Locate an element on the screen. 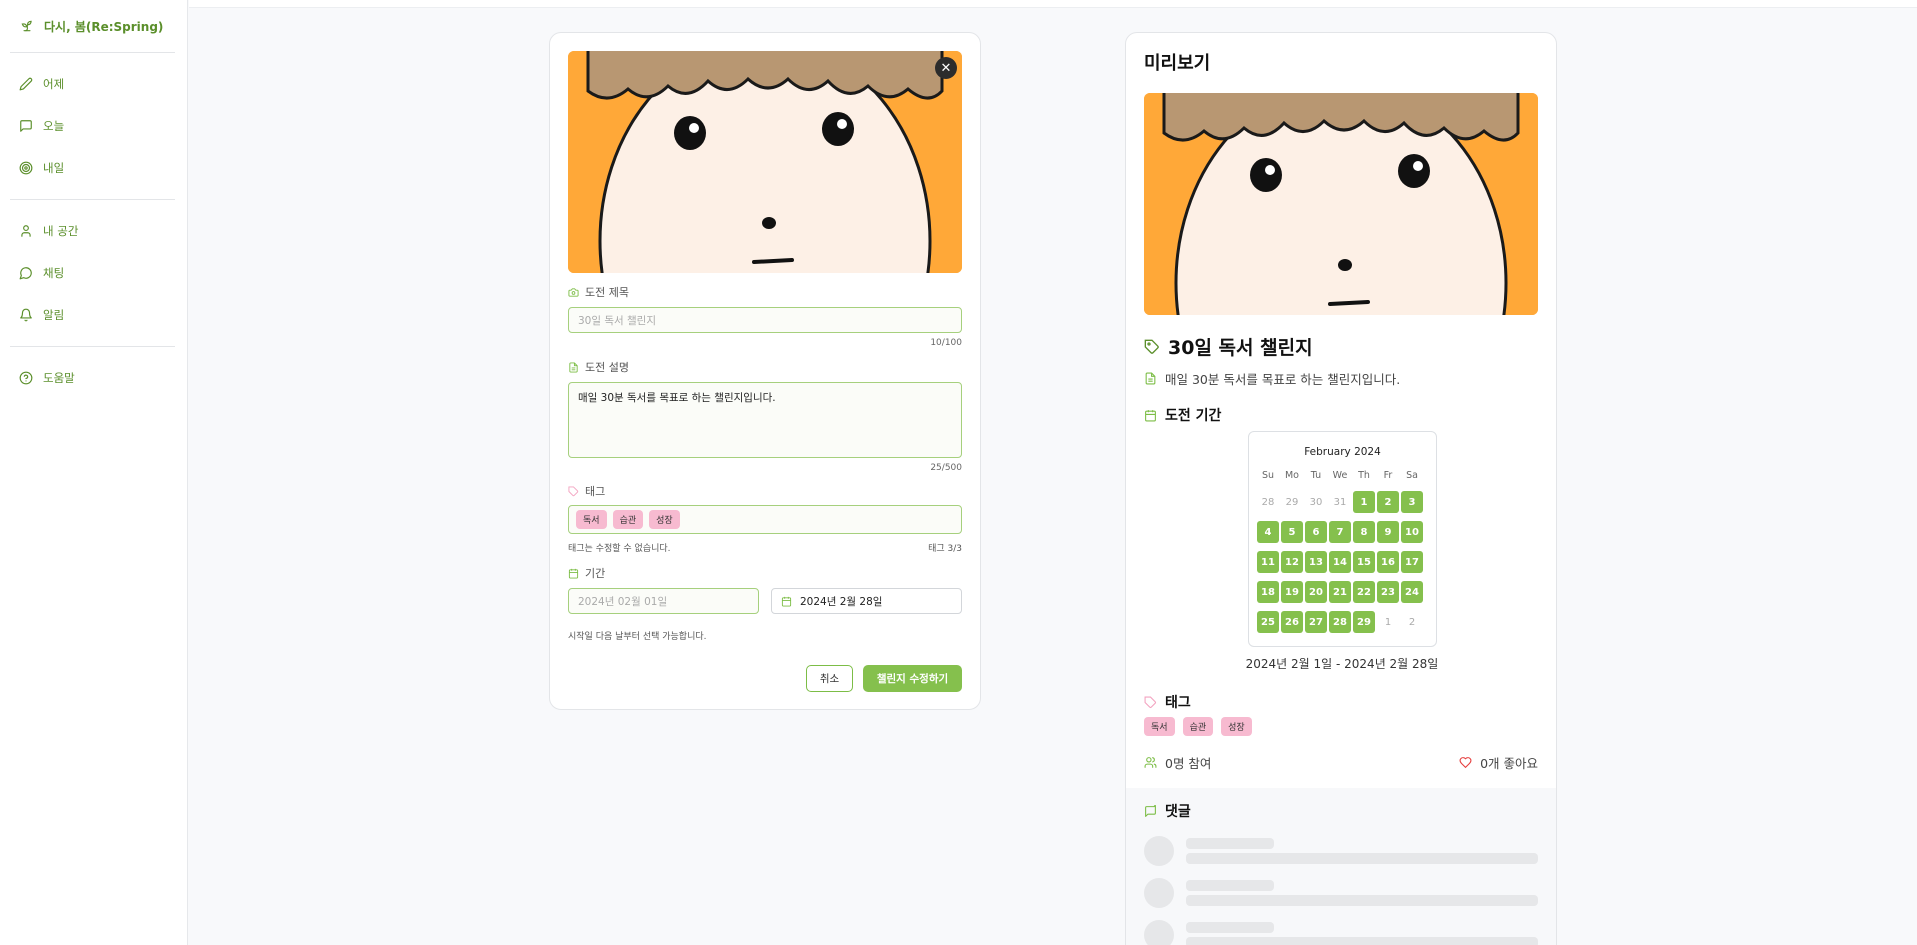 This screenshot has height=945, width=1917. calendar-day-outside: 2 is located at coordinates (1412, 622).